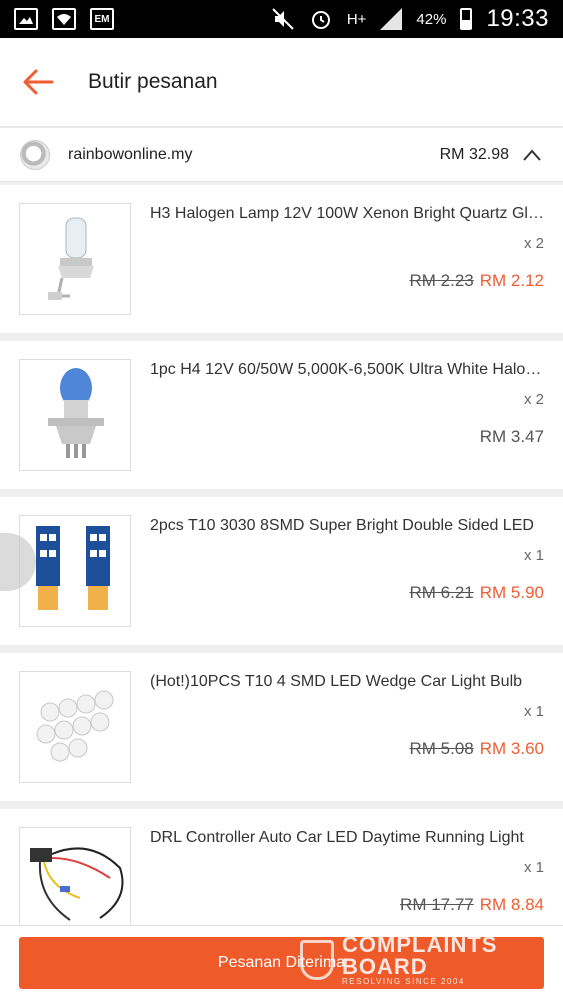  I want to click on sale-price: RM 2.12, so click(511, 280).